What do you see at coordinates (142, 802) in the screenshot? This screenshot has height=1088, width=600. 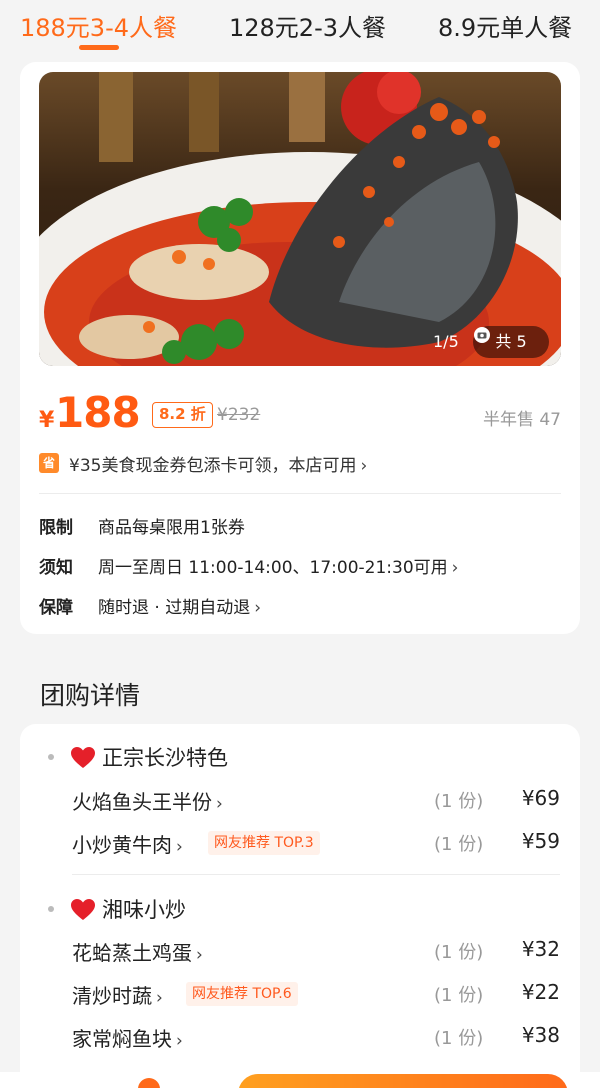 I see `item-name: 火焰鱼头王半份` at bounding box center [142, 802].